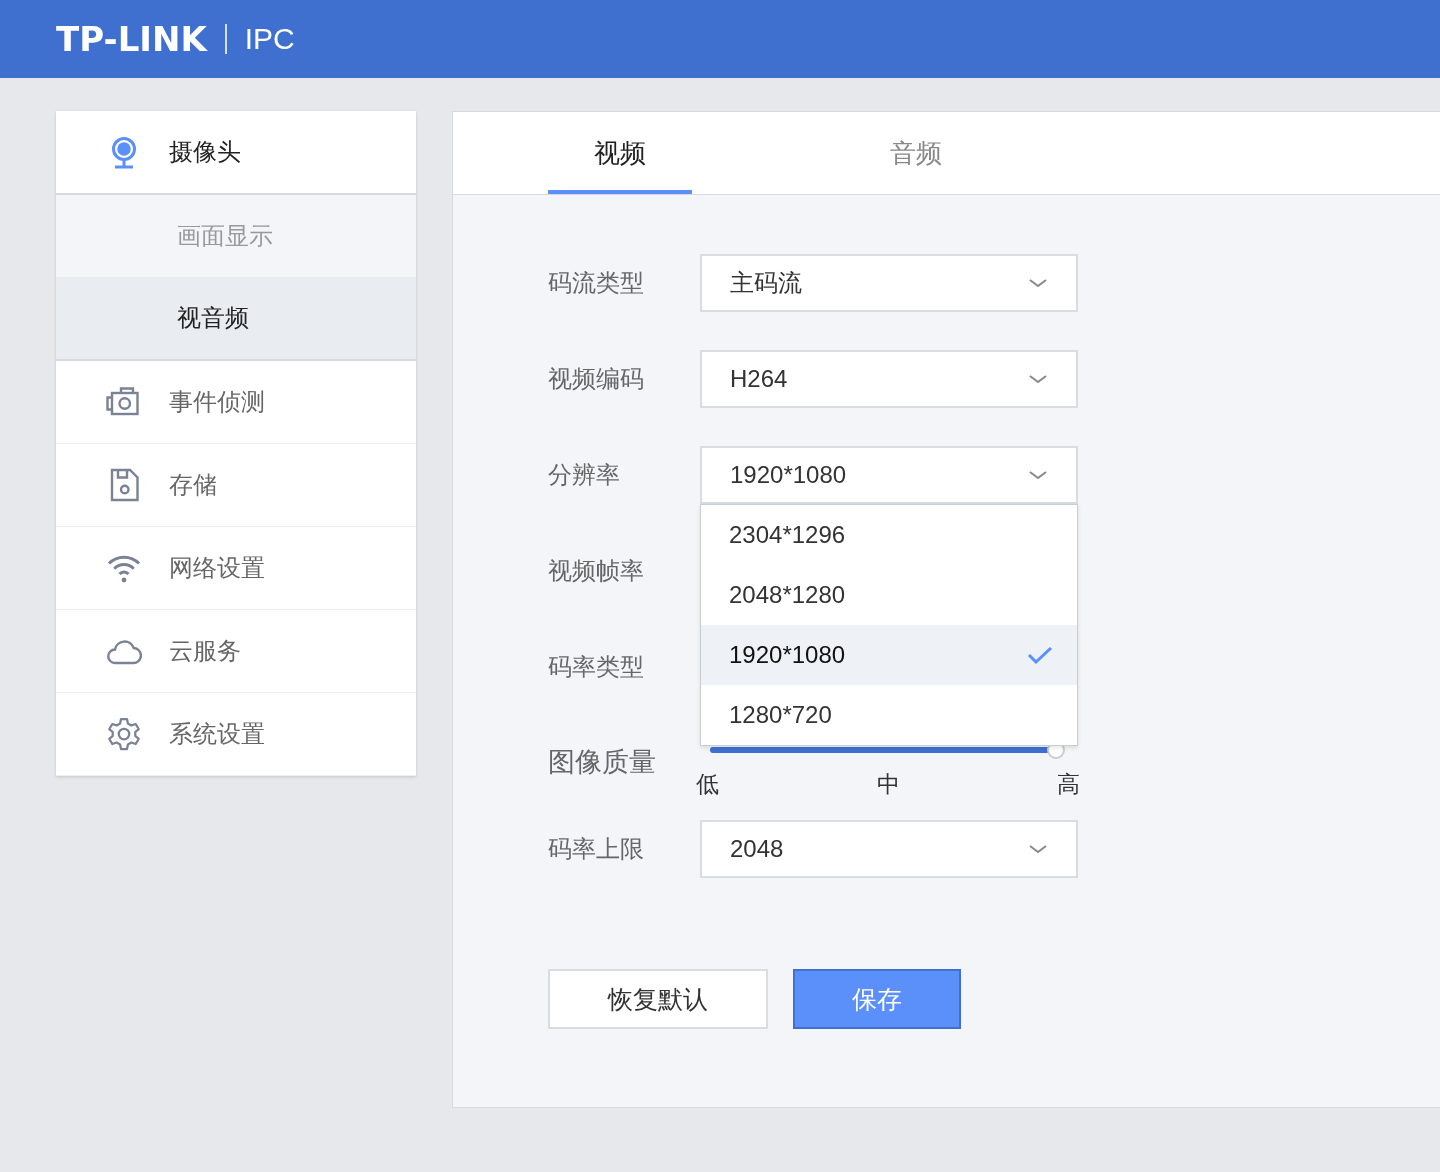 Image resolution: width=1440 pixels, height=1172 pixels. Describe the element at coordinates (269, 39) in the screenshot. I see `product-name: IPC` at that location.